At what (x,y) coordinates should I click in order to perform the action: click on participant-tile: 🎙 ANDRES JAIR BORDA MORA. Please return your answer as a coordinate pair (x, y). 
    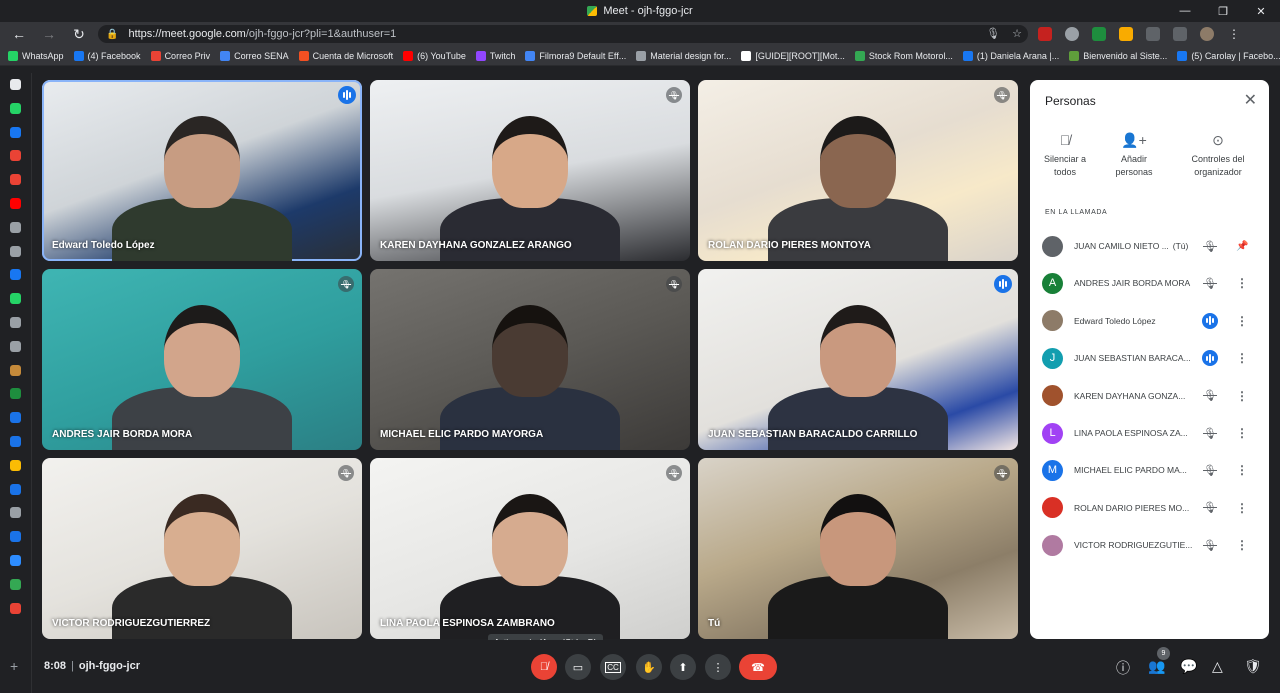
    Looking at the image, I should click on (202, 359).